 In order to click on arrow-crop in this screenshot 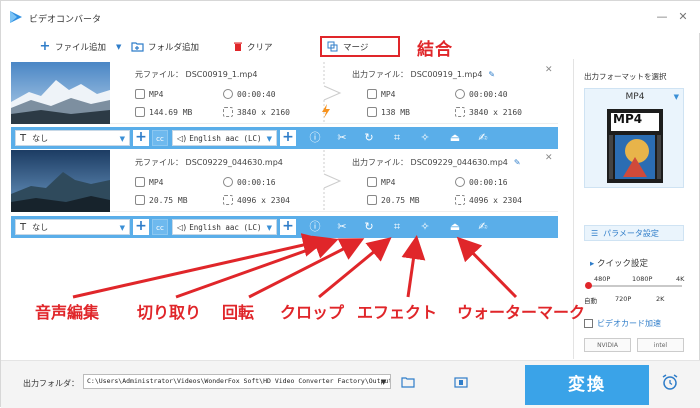, I will do `click(355, 268)`.